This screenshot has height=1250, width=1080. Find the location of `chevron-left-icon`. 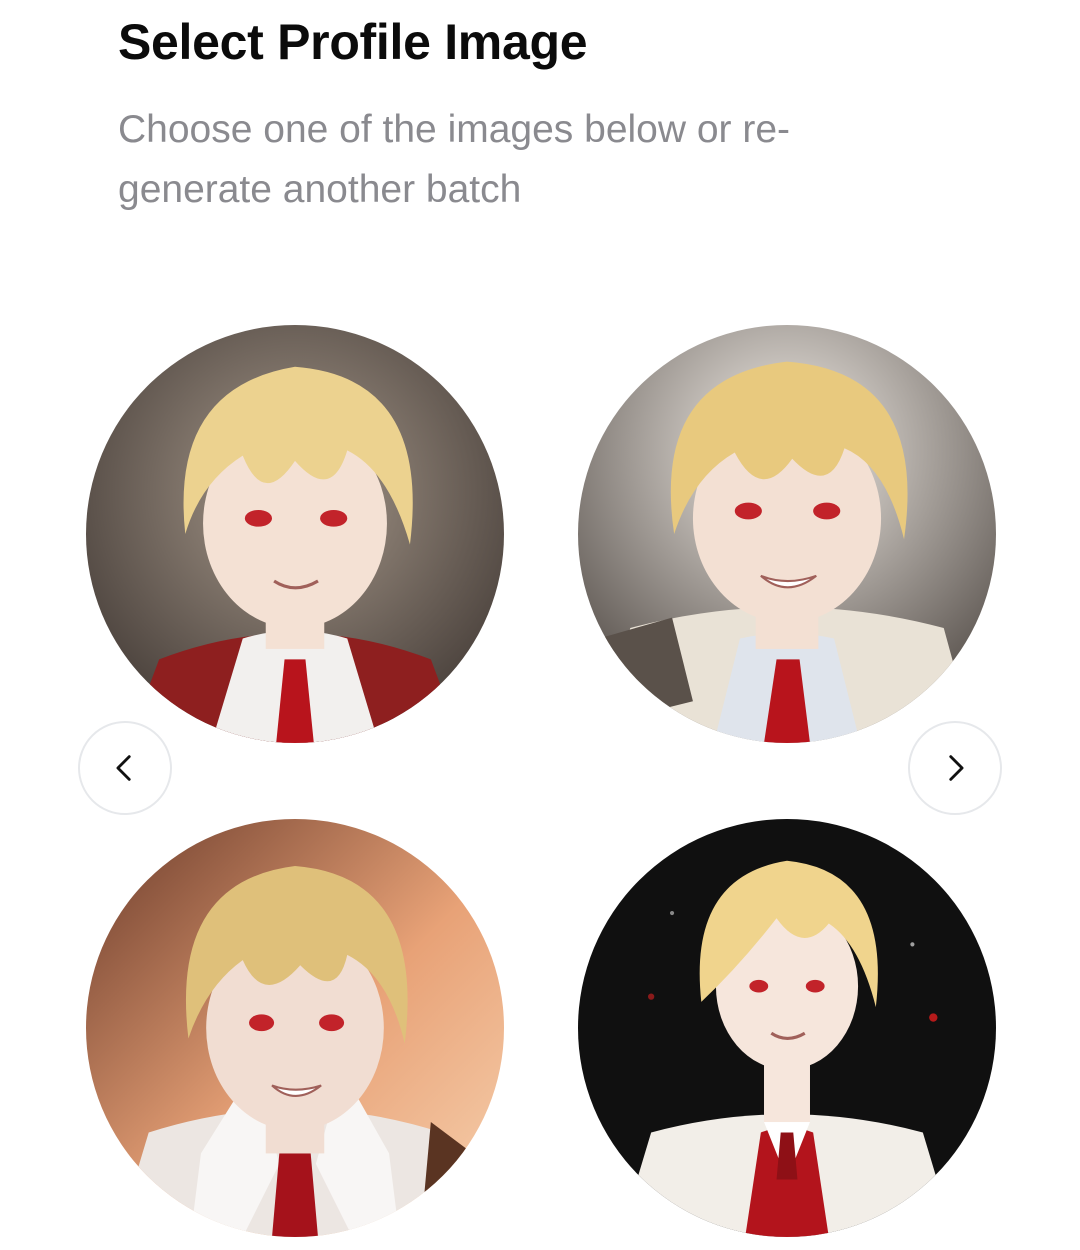

chevron-left-icon is located at coordinates (123, 768).